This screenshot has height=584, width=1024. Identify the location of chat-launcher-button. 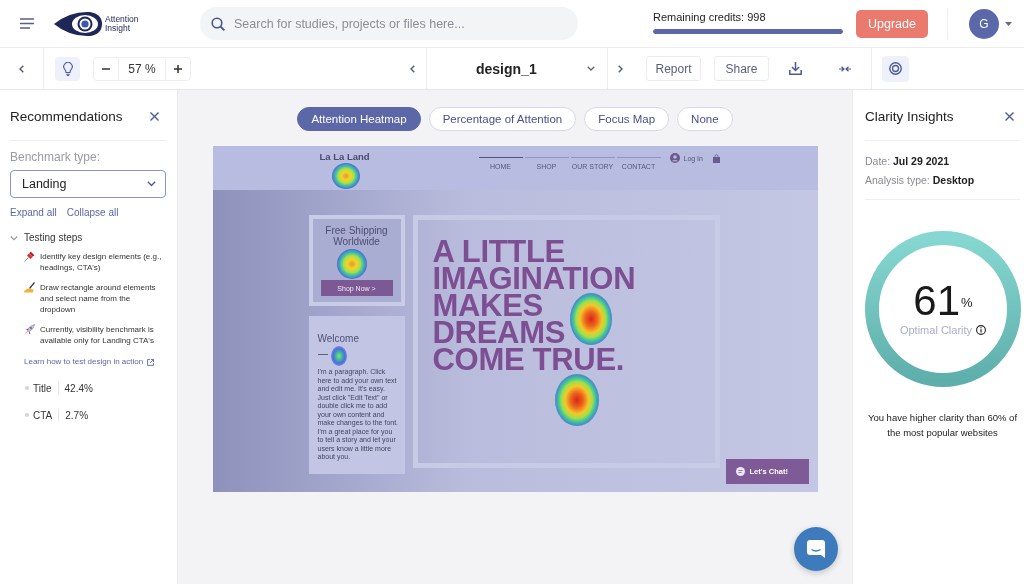
(816, 549).